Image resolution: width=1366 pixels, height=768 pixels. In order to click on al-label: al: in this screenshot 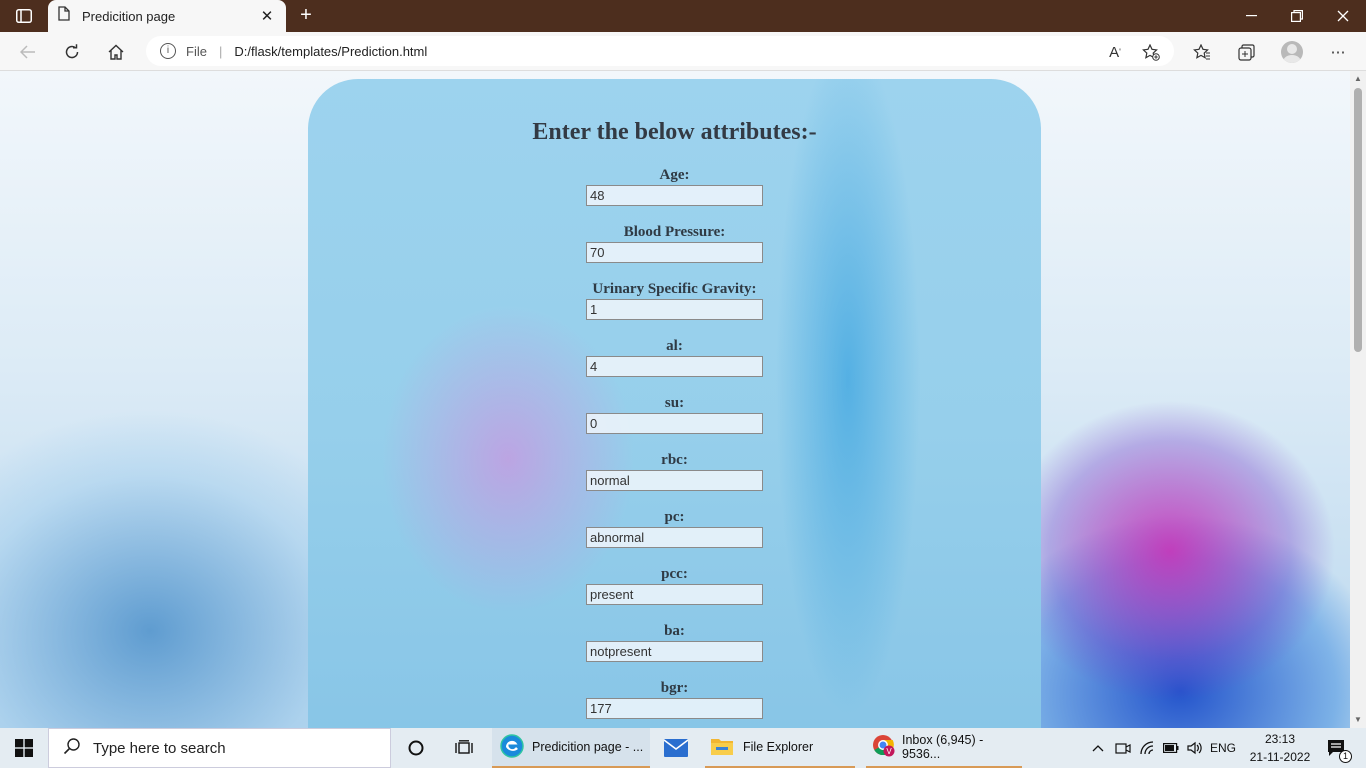, I will do `click(674, 346)`.